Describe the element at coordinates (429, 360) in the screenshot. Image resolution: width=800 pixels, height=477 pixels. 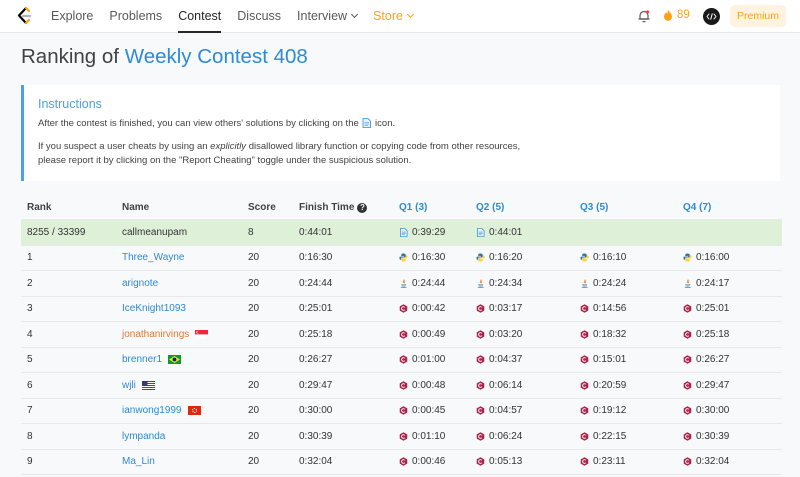
I see `q1-time: 0:01:00` at that location.